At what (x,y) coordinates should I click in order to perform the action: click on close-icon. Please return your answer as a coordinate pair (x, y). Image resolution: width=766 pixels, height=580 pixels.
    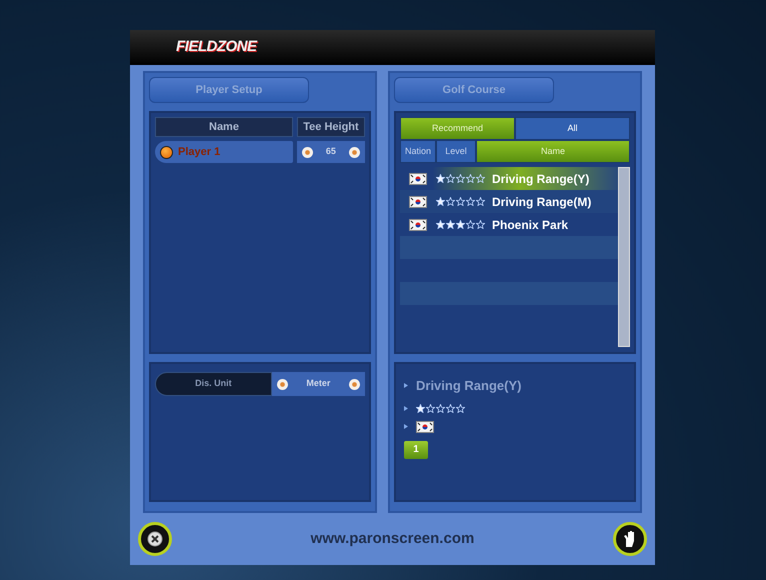
    Looking at the image, I should click on (155, 539).